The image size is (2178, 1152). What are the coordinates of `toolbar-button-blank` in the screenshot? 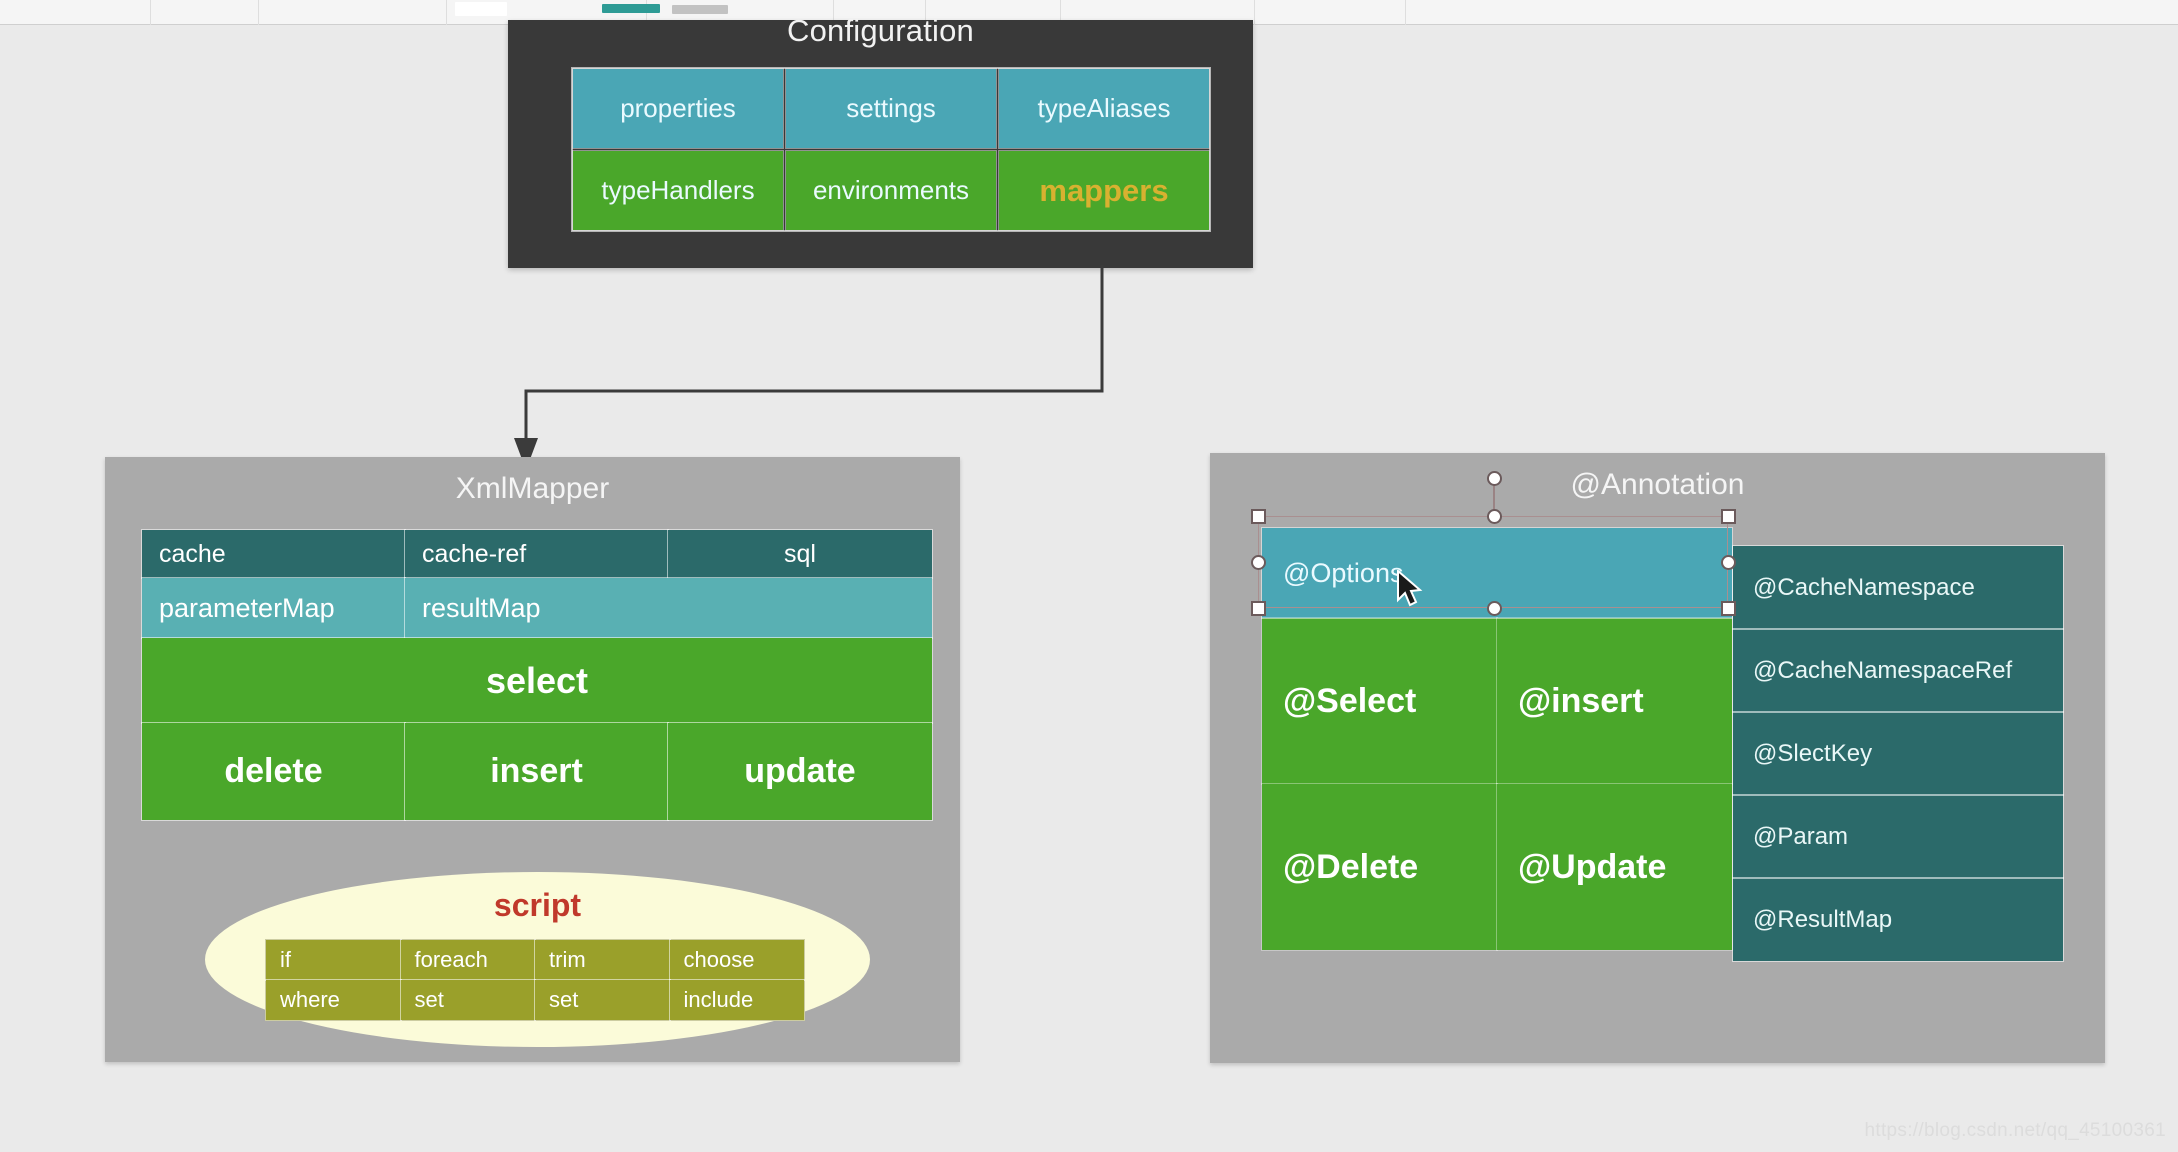 It's located at (481, 9).